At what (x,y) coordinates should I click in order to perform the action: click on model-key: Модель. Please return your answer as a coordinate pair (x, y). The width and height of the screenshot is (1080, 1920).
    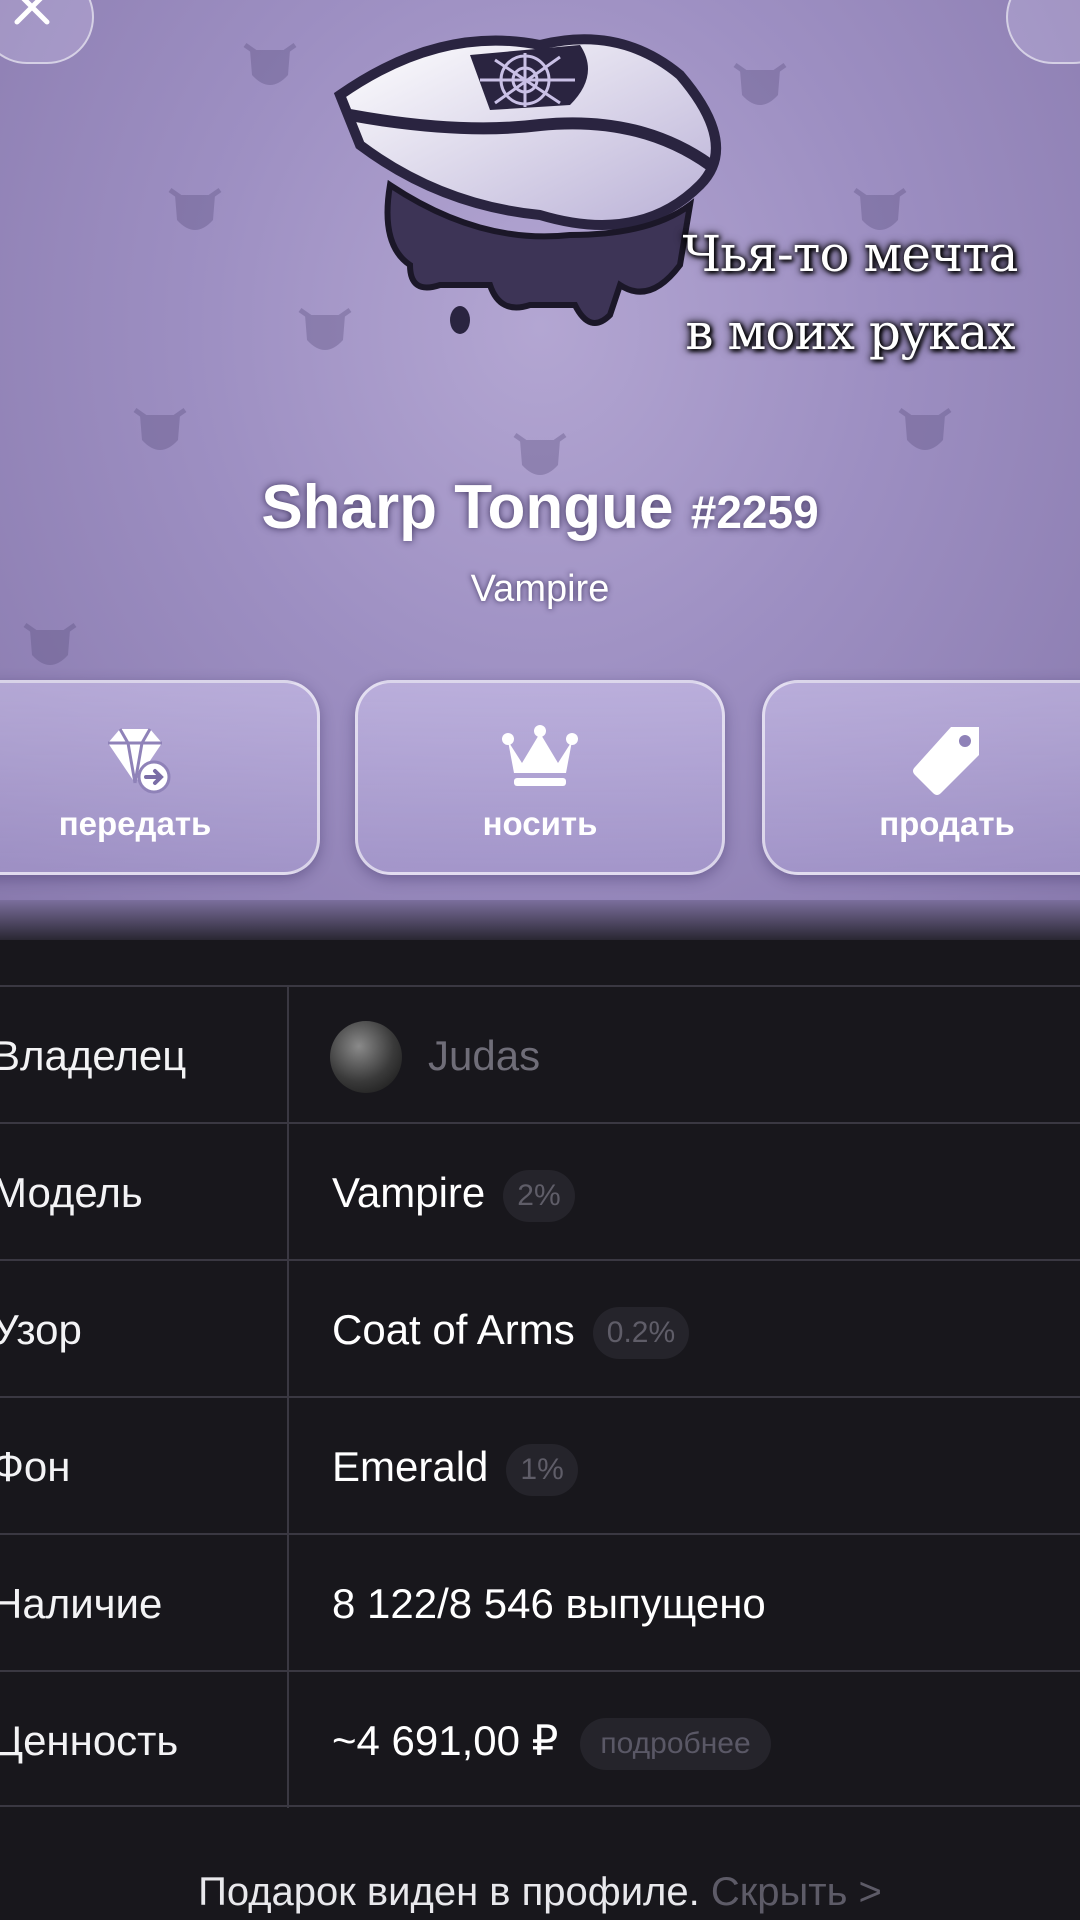
    Looking at the image, I should click on (71, 1192).